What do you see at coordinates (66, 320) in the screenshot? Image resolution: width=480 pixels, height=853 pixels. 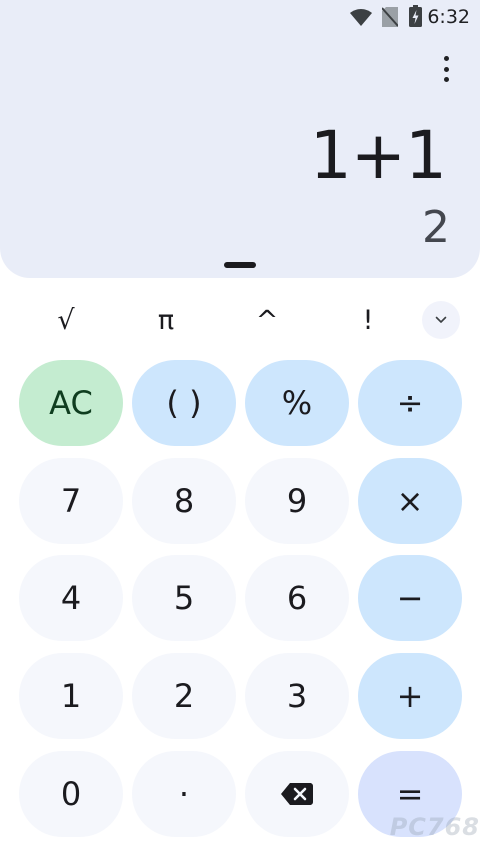 I see `sqrt-button: √` at bounding box center [66, 320].